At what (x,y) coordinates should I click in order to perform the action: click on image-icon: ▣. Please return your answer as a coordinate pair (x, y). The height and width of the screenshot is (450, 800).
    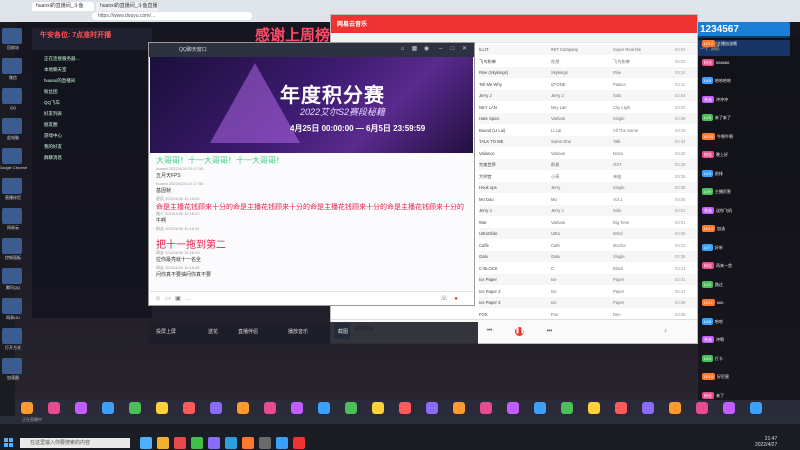
    Looking at the image, I should click on (178, 299).